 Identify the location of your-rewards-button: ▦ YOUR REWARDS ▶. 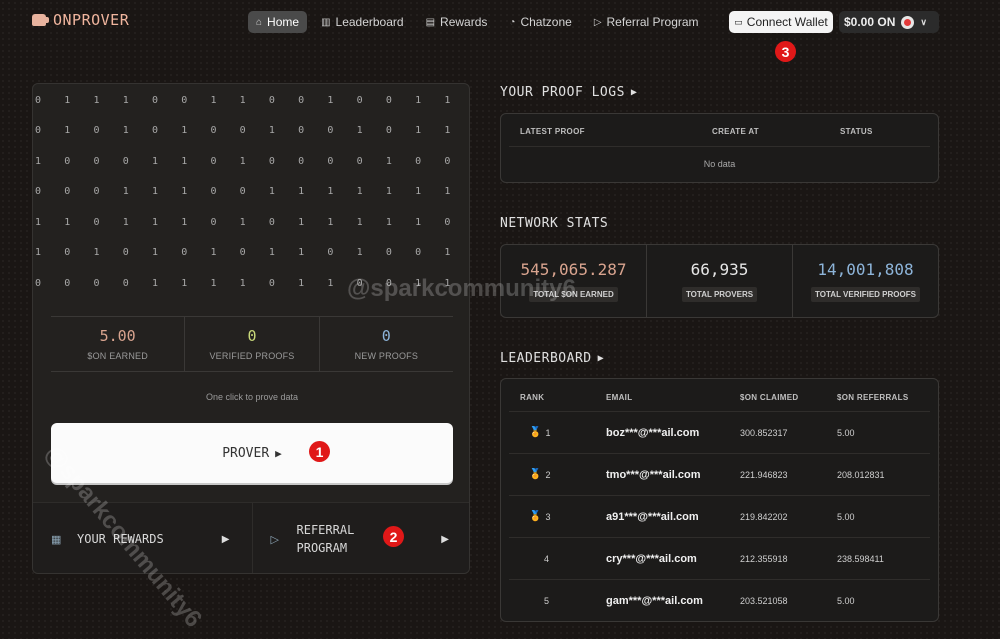
(143, 538).